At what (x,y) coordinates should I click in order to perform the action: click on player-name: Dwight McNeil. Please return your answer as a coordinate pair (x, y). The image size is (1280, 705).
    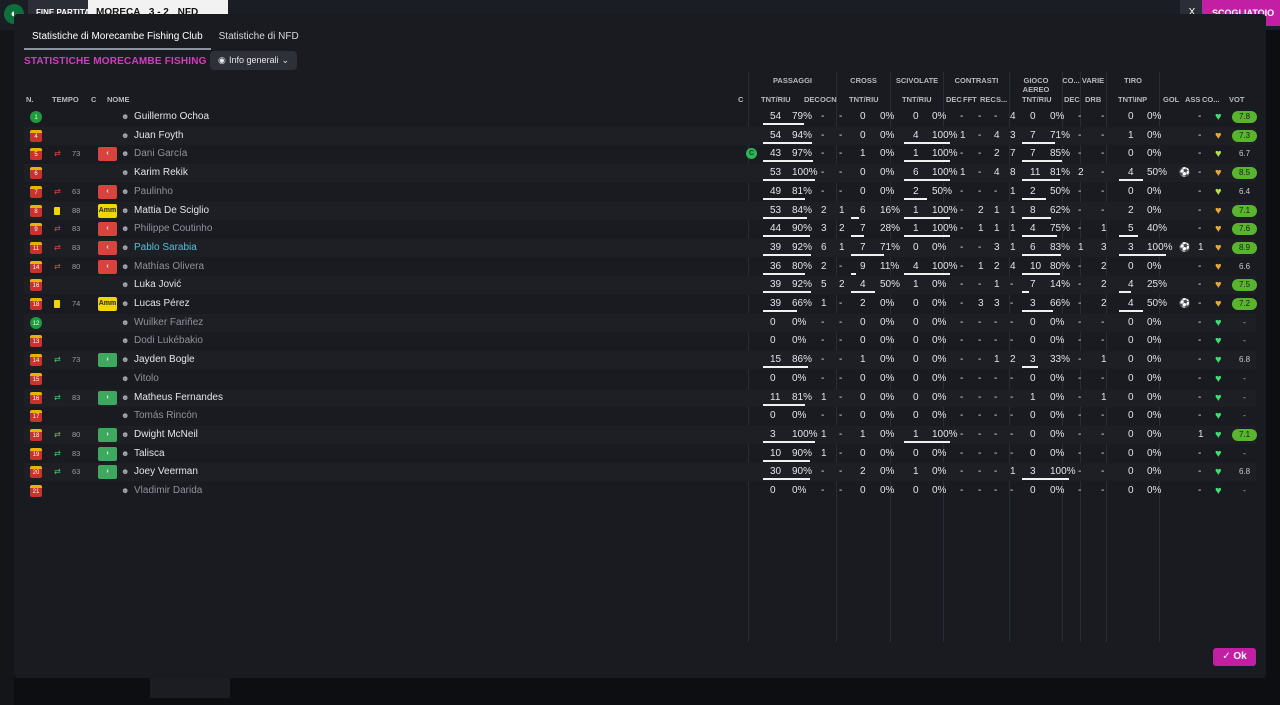
    Looking at the image, I should click on (166, 435).